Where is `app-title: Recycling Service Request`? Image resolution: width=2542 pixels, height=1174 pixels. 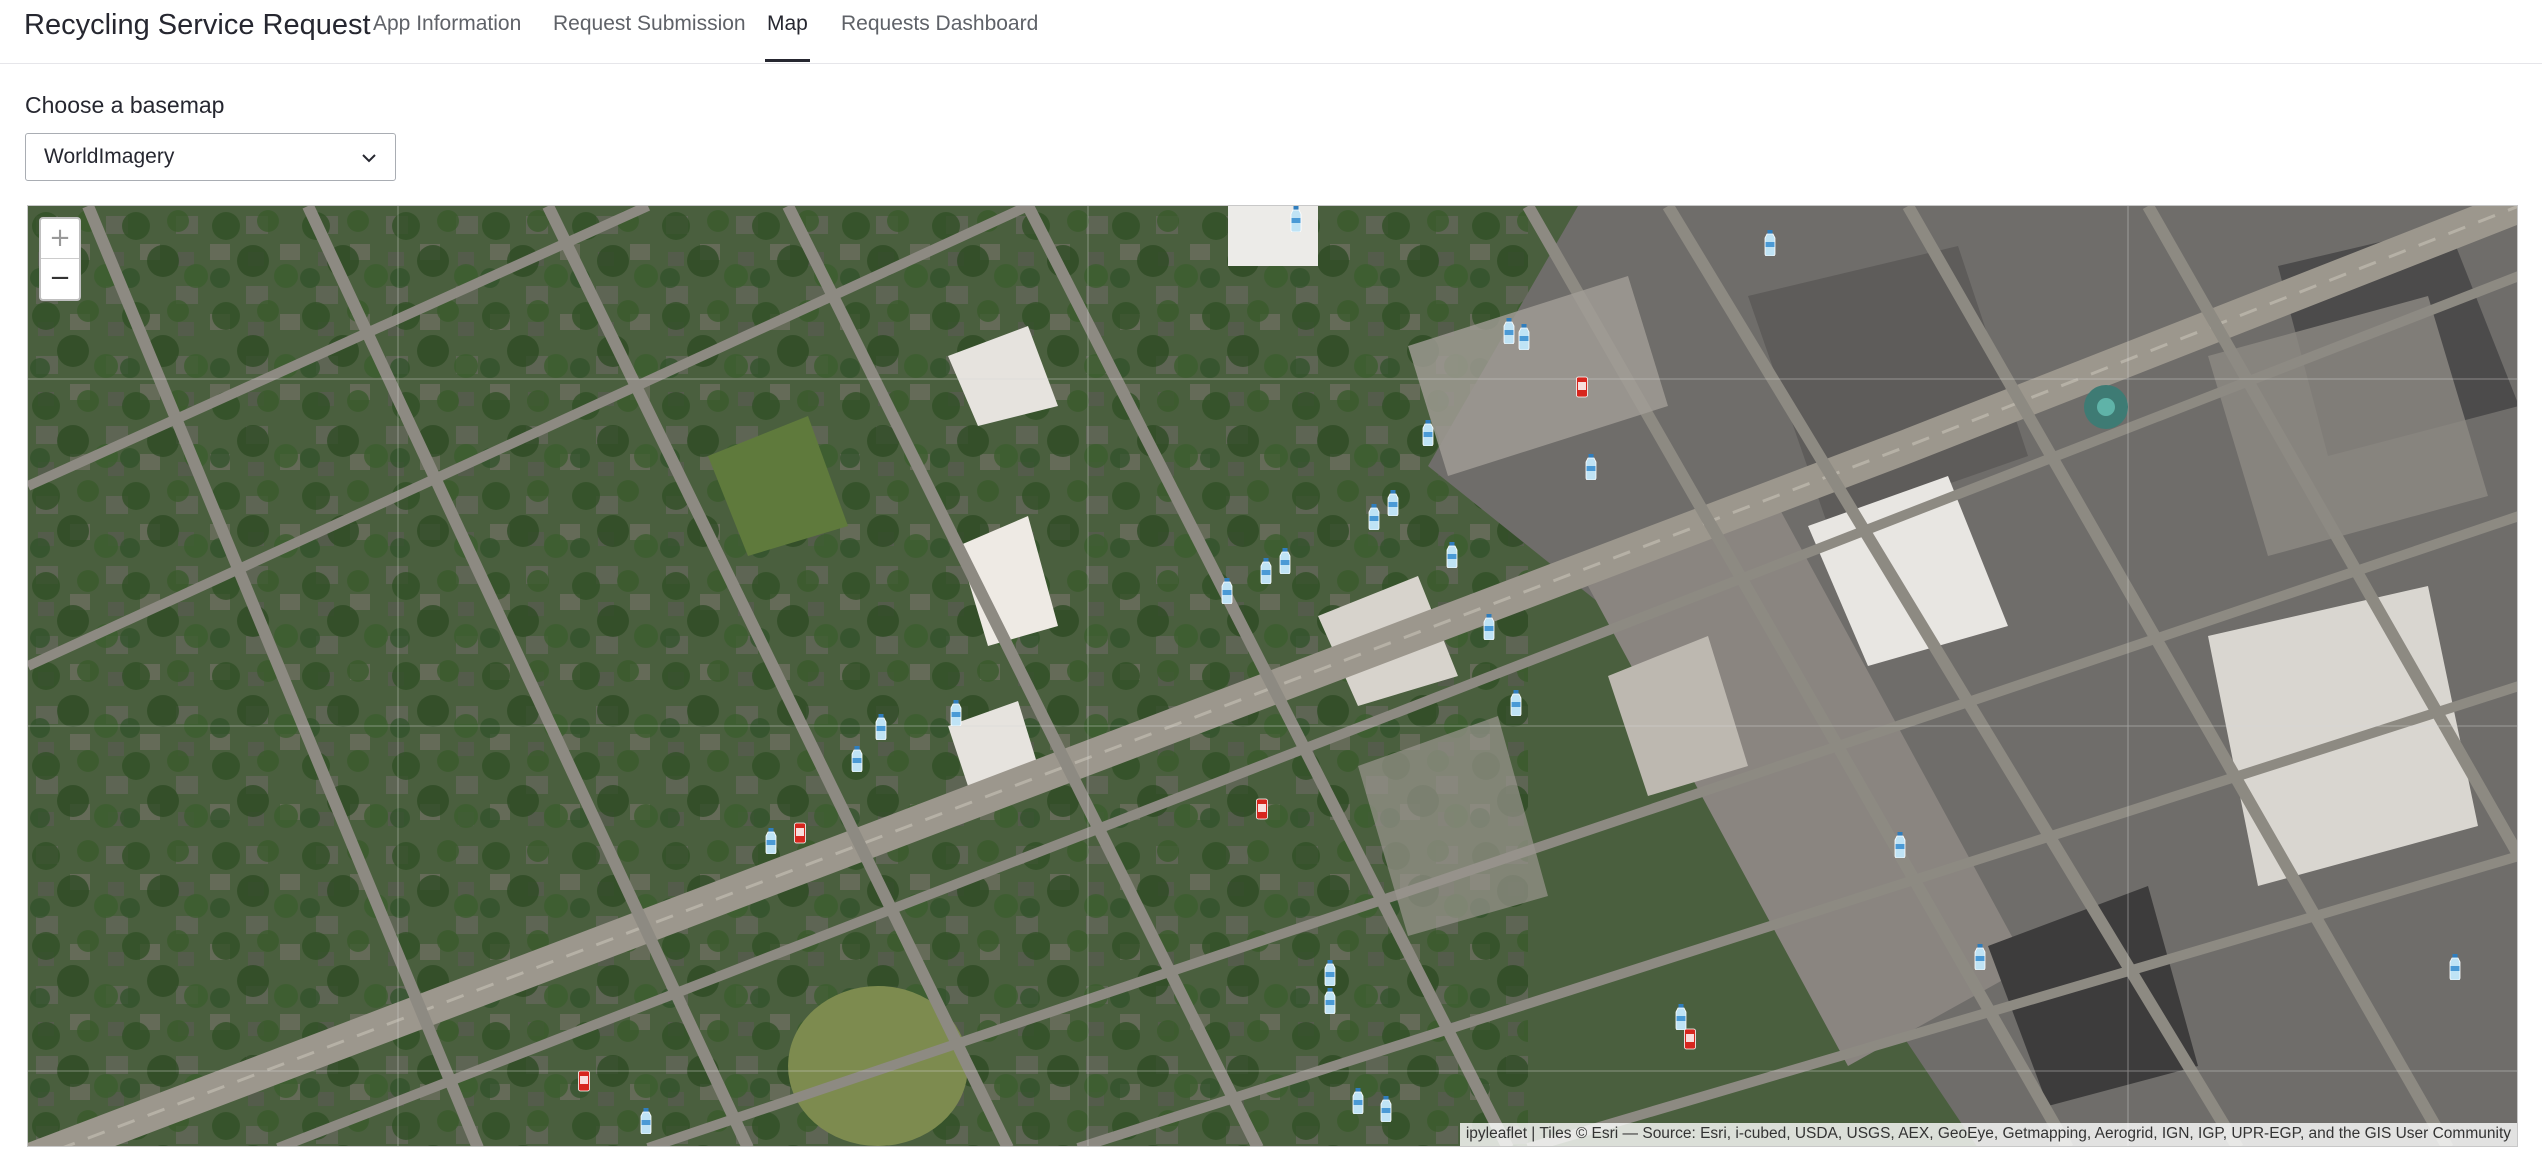
app-title: Recycling Service Request is located at coordinates (197, 25).